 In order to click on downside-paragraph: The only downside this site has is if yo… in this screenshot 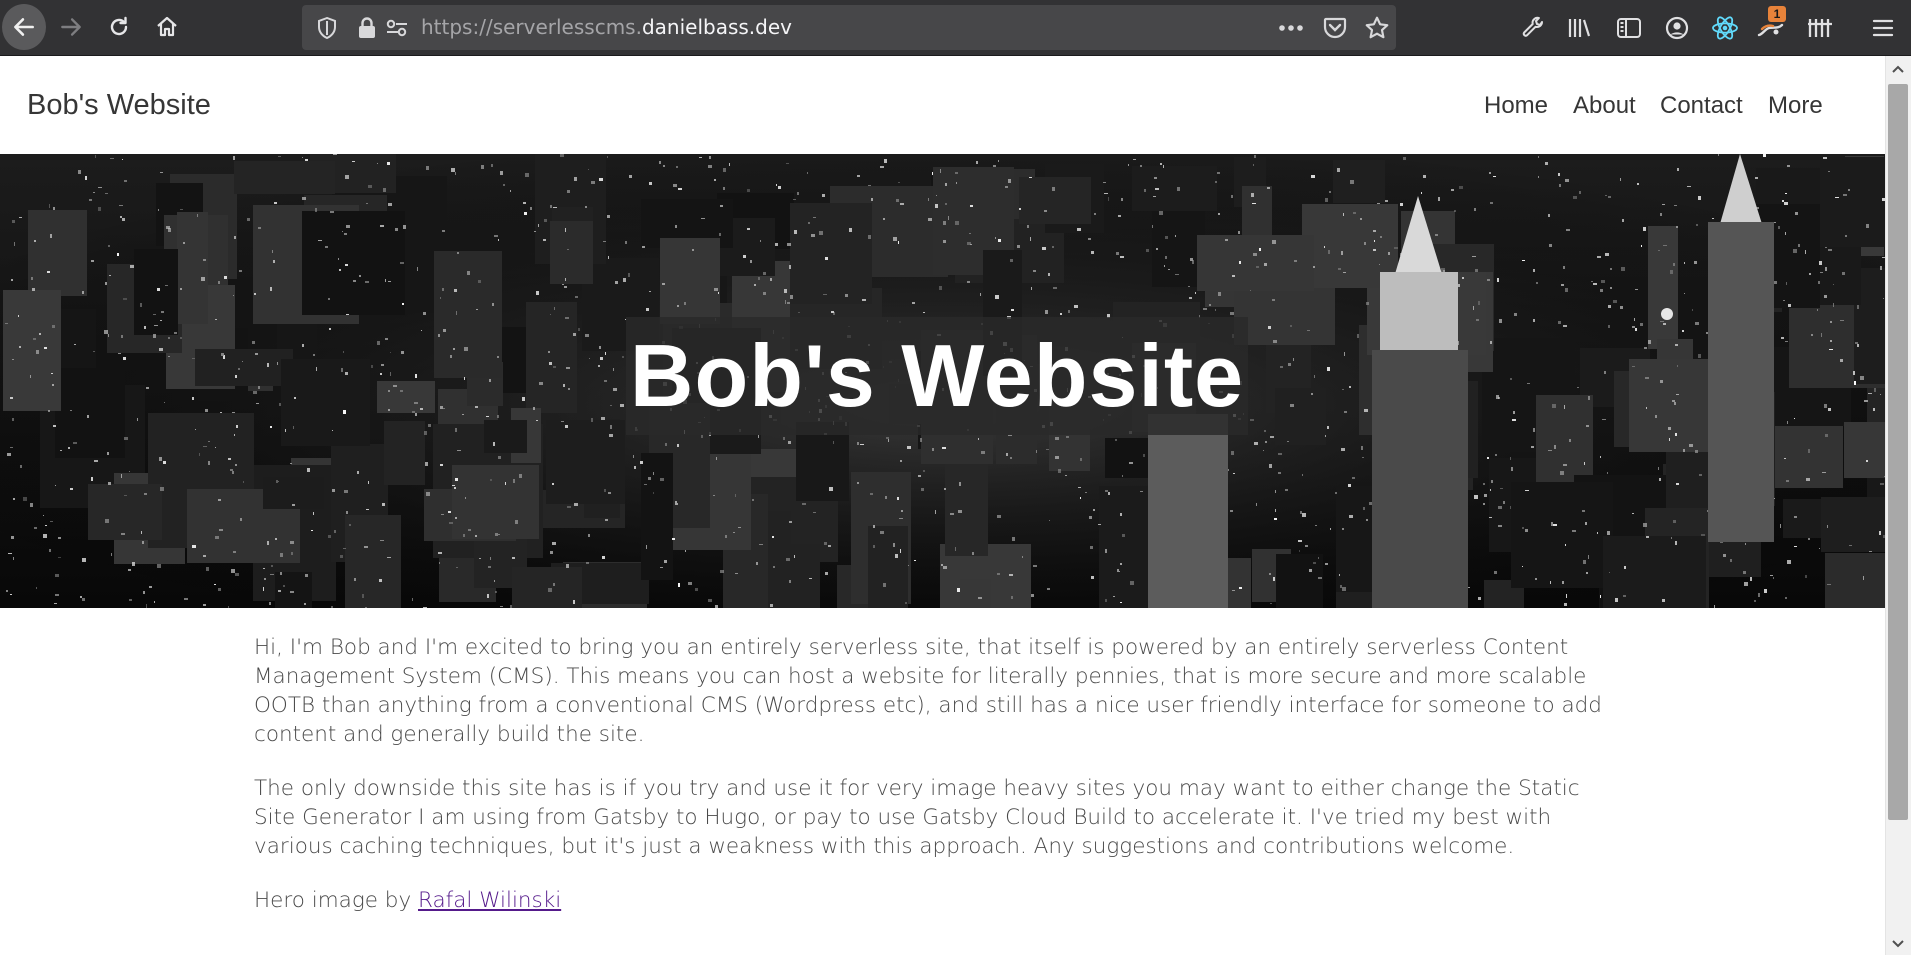, I will do `click(917, 817)`.